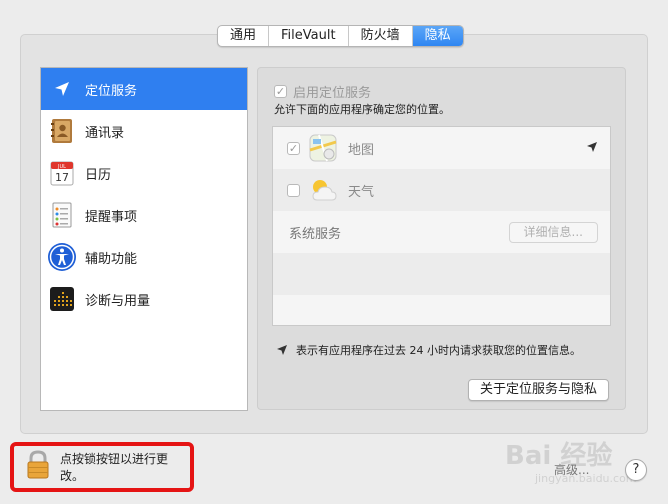 Image resolution: width=668 pixels, height=504 pixels. Describe the element at coordinates (293, 190) in the screenshot. I see `weather-checkbox` at that location.